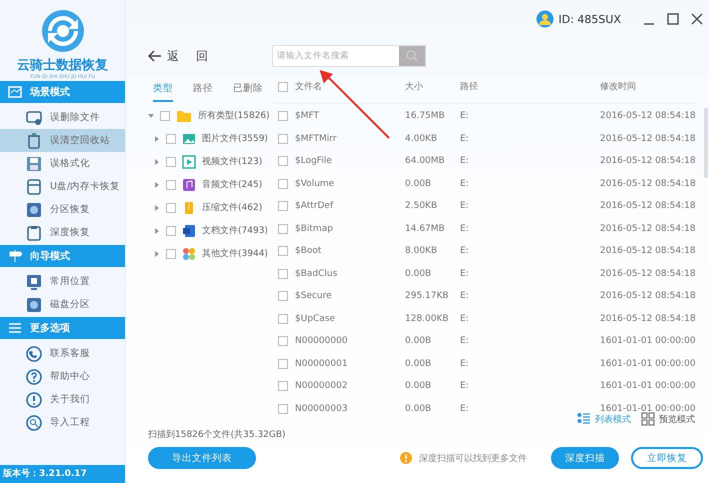 Image resolution: width=709 pixels, height=483 pixels. What do you see at coordinates (235, 138) in the screenshot?
I see `tree-item: 图片文件(3559)` at bounding box center [235, 138].